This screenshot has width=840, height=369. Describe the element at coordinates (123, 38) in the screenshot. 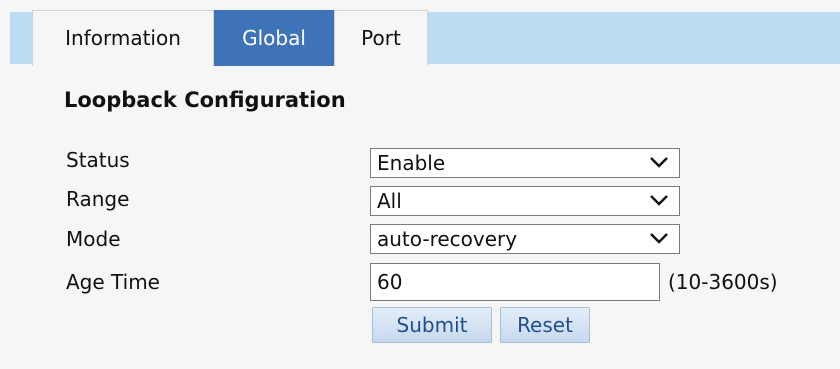

I see `tab-information: Information` at that location.